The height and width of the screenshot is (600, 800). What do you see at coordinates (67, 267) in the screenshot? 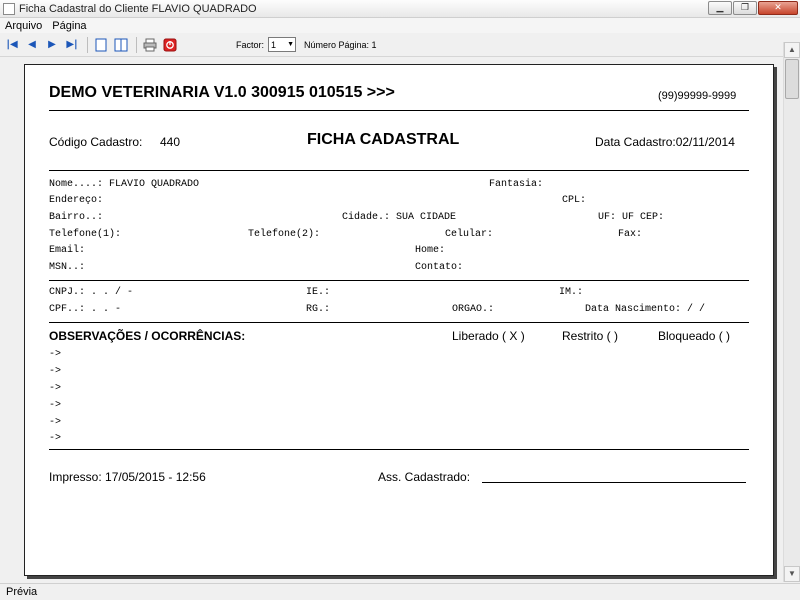
I see `field-msn: MSN..:` at bounding box center [67, 267].